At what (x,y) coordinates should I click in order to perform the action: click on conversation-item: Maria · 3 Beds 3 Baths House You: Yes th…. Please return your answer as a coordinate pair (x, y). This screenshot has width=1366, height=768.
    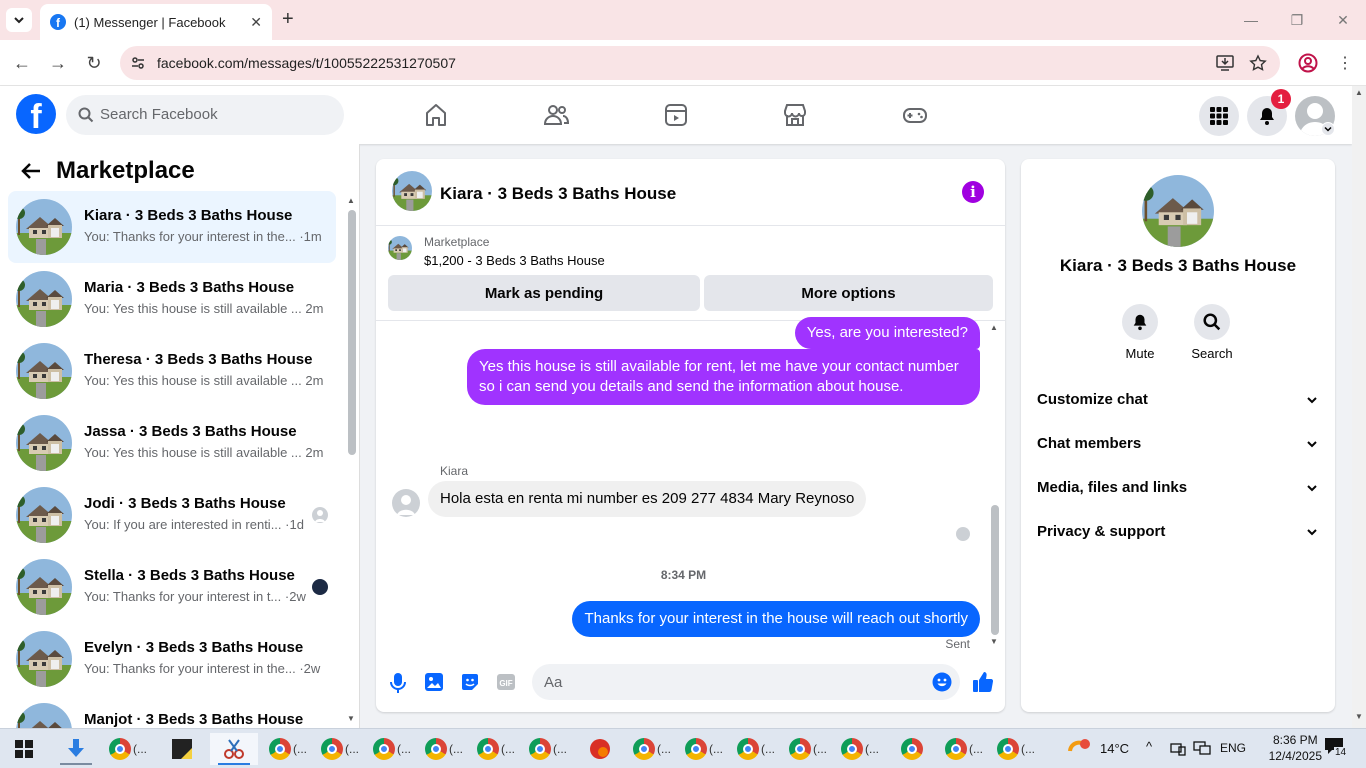
    Looking at the image, I should click on (172, 299).